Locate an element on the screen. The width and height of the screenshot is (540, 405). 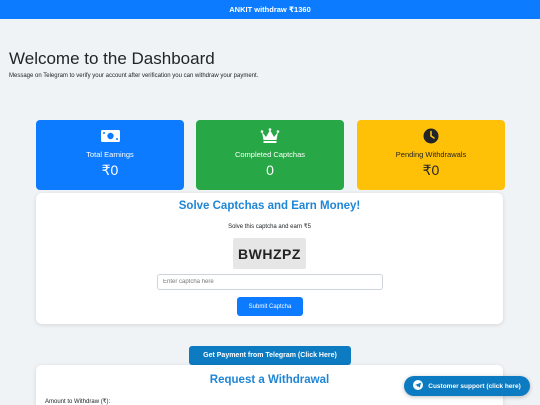
stat-card-total-earnings: Total Earnings ₹0 is located at coordinates (110, 155).